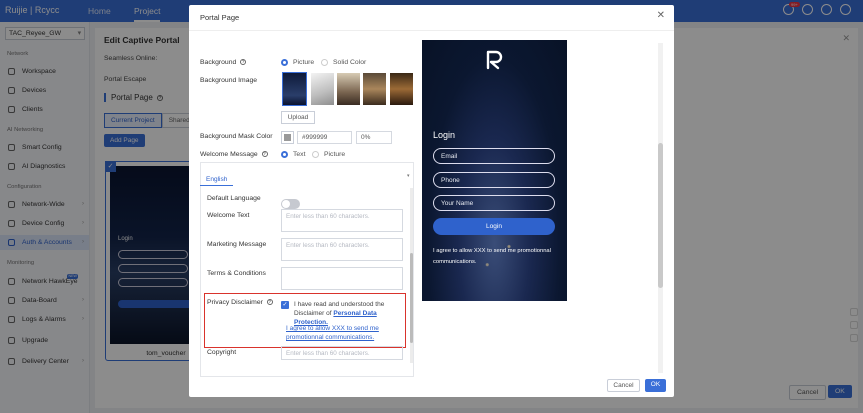 The width and height of the screenshot is (863, 413). I want to click on close-icon: ✕, so click(661, 15).